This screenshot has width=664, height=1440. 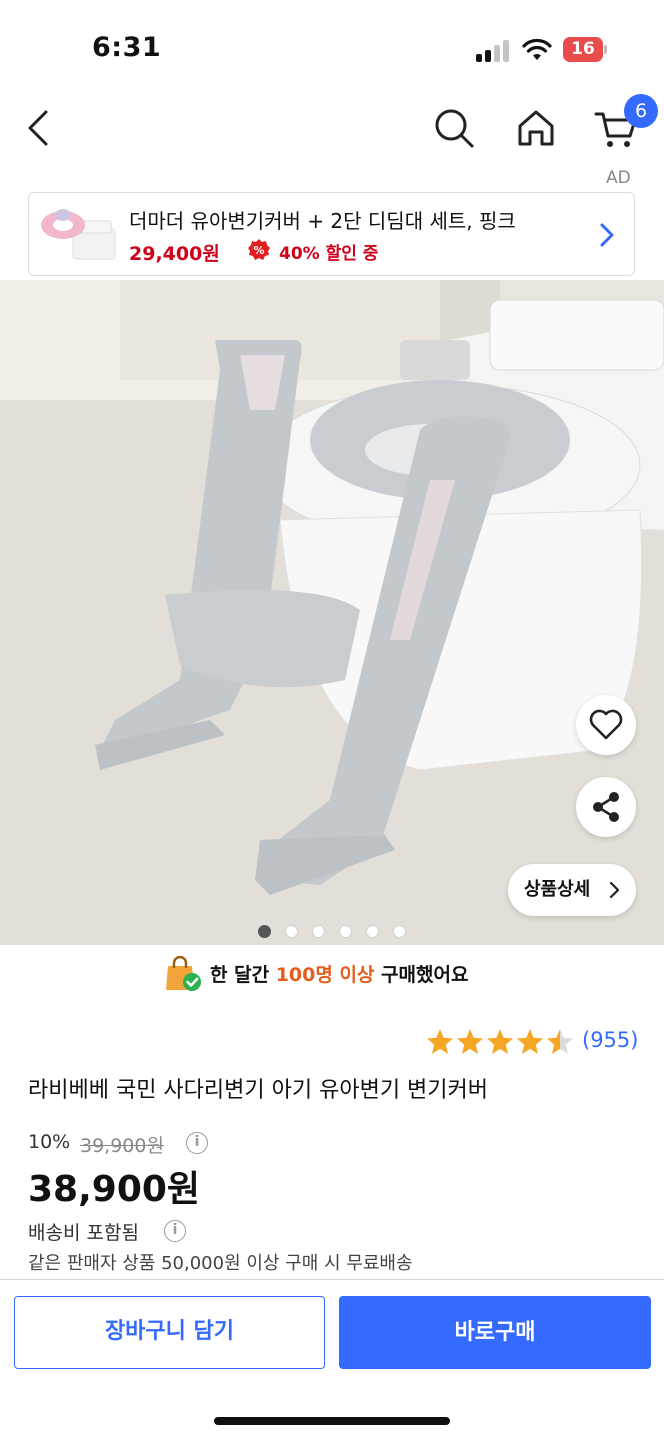 I want to click on star-rating-icon, so click(x=500, y=1041).